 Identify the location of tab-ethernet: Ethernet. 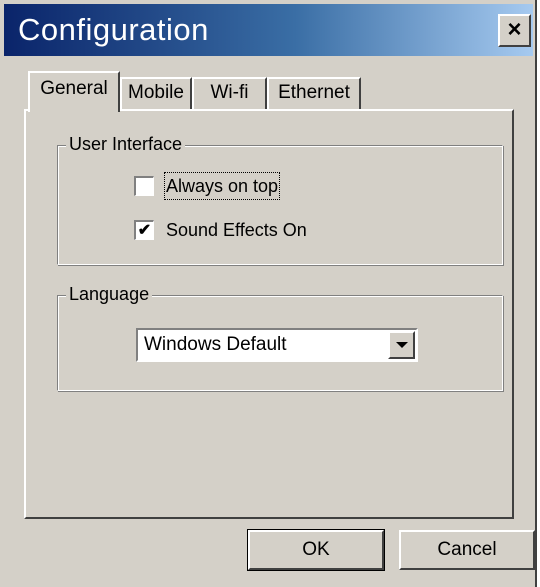
(314, 93).